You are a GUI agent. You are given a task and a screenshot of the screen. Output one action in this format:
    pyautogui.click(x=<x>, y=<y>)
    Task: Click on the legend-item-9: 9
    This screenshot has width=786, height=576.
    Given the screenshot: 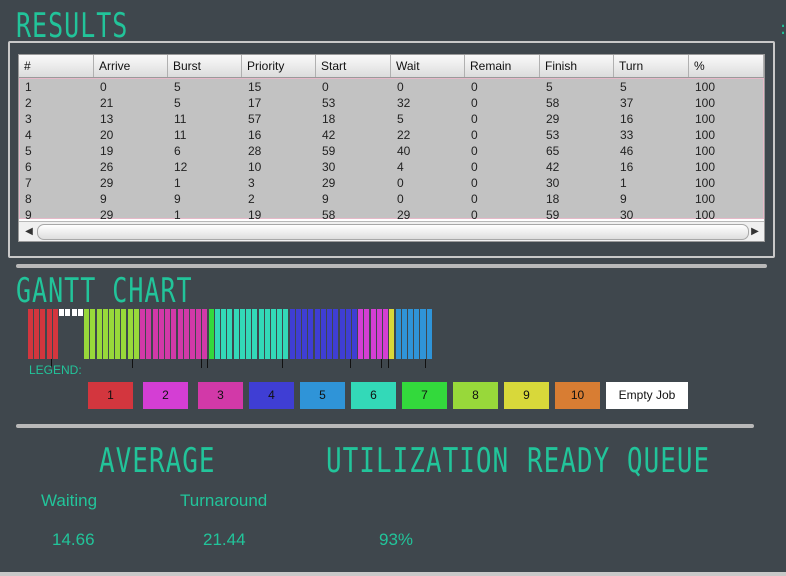 What is the action you would take?
    pyautogui.click(x=526, y=395)
    